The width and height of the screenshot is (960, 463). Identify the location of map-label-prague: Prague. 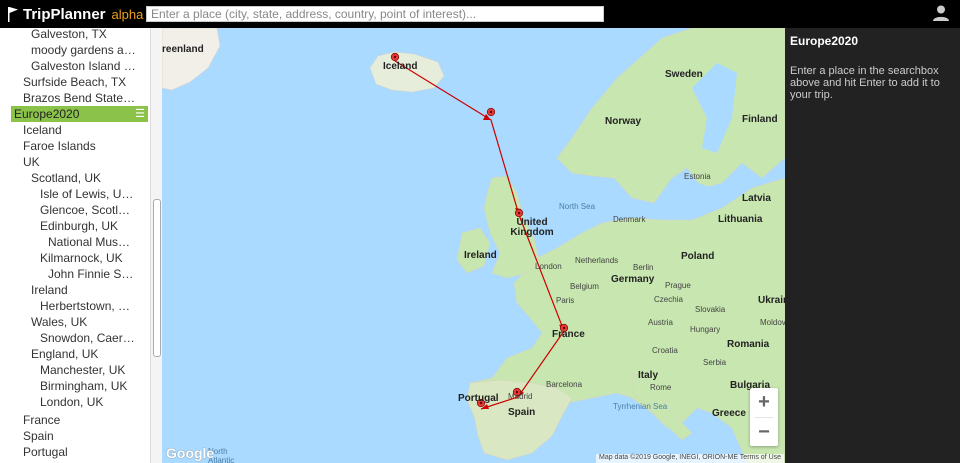
(678, 285).